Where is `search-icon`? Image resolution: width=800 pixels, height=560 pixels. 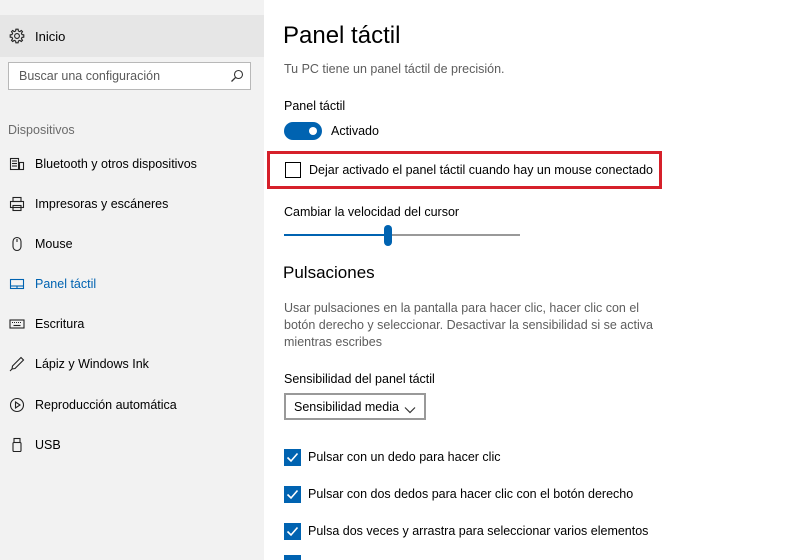 search-icon is located at coordinates (237, 76).